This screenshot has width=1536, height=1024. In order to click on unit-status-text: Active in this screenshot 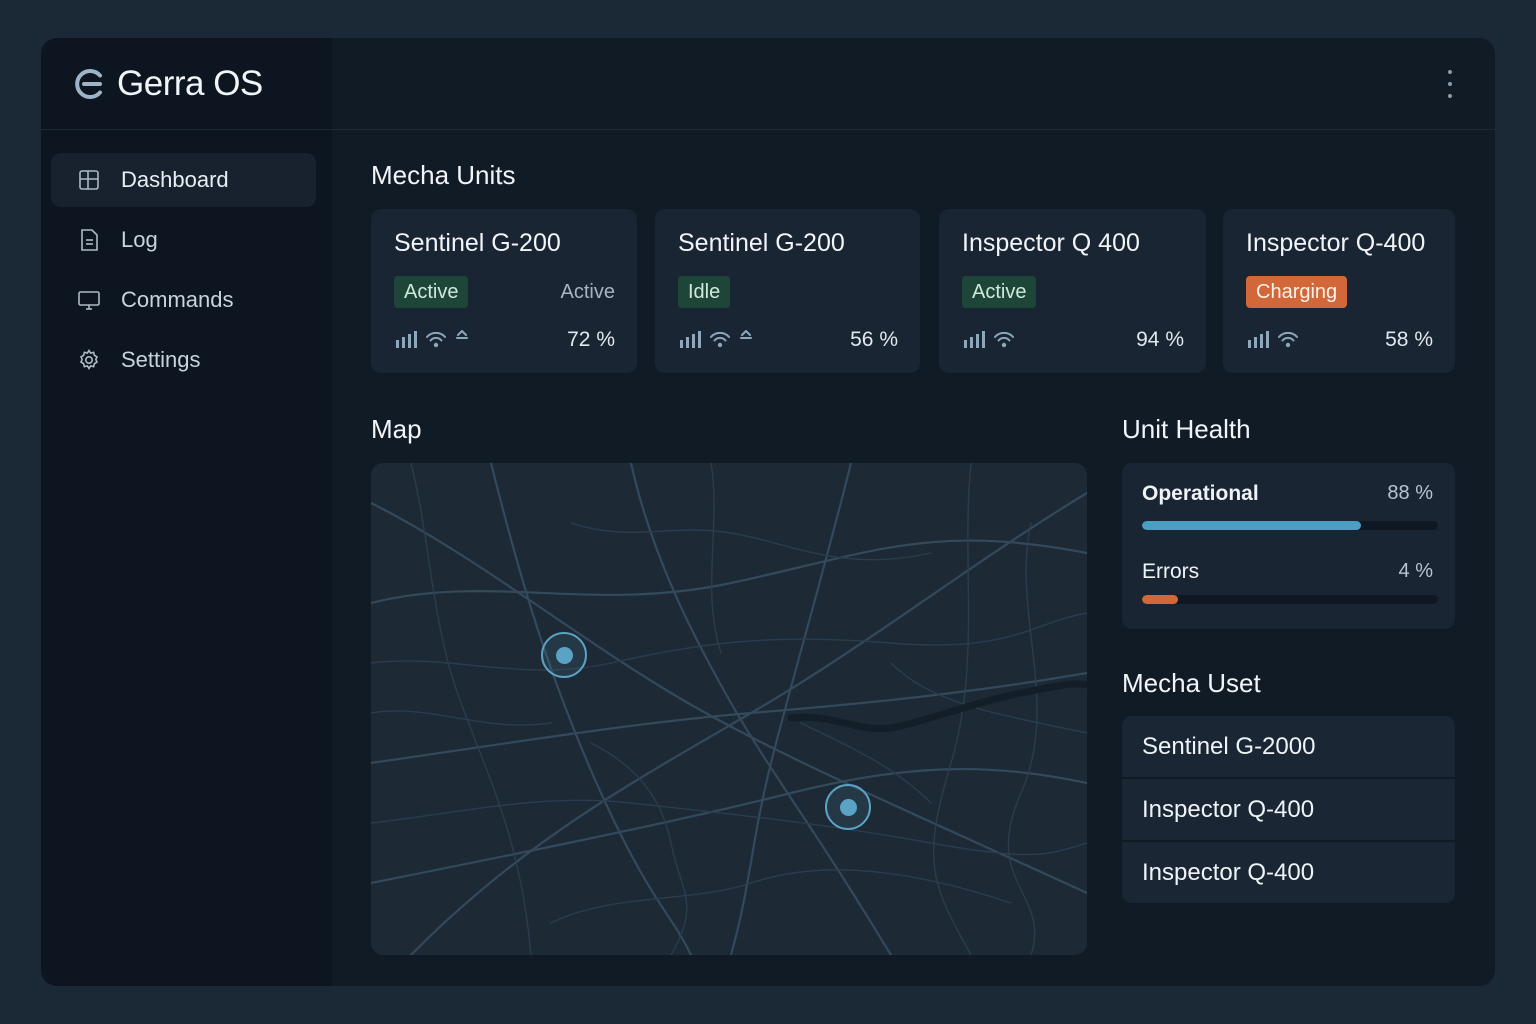, I will do `click(587, 292)`.